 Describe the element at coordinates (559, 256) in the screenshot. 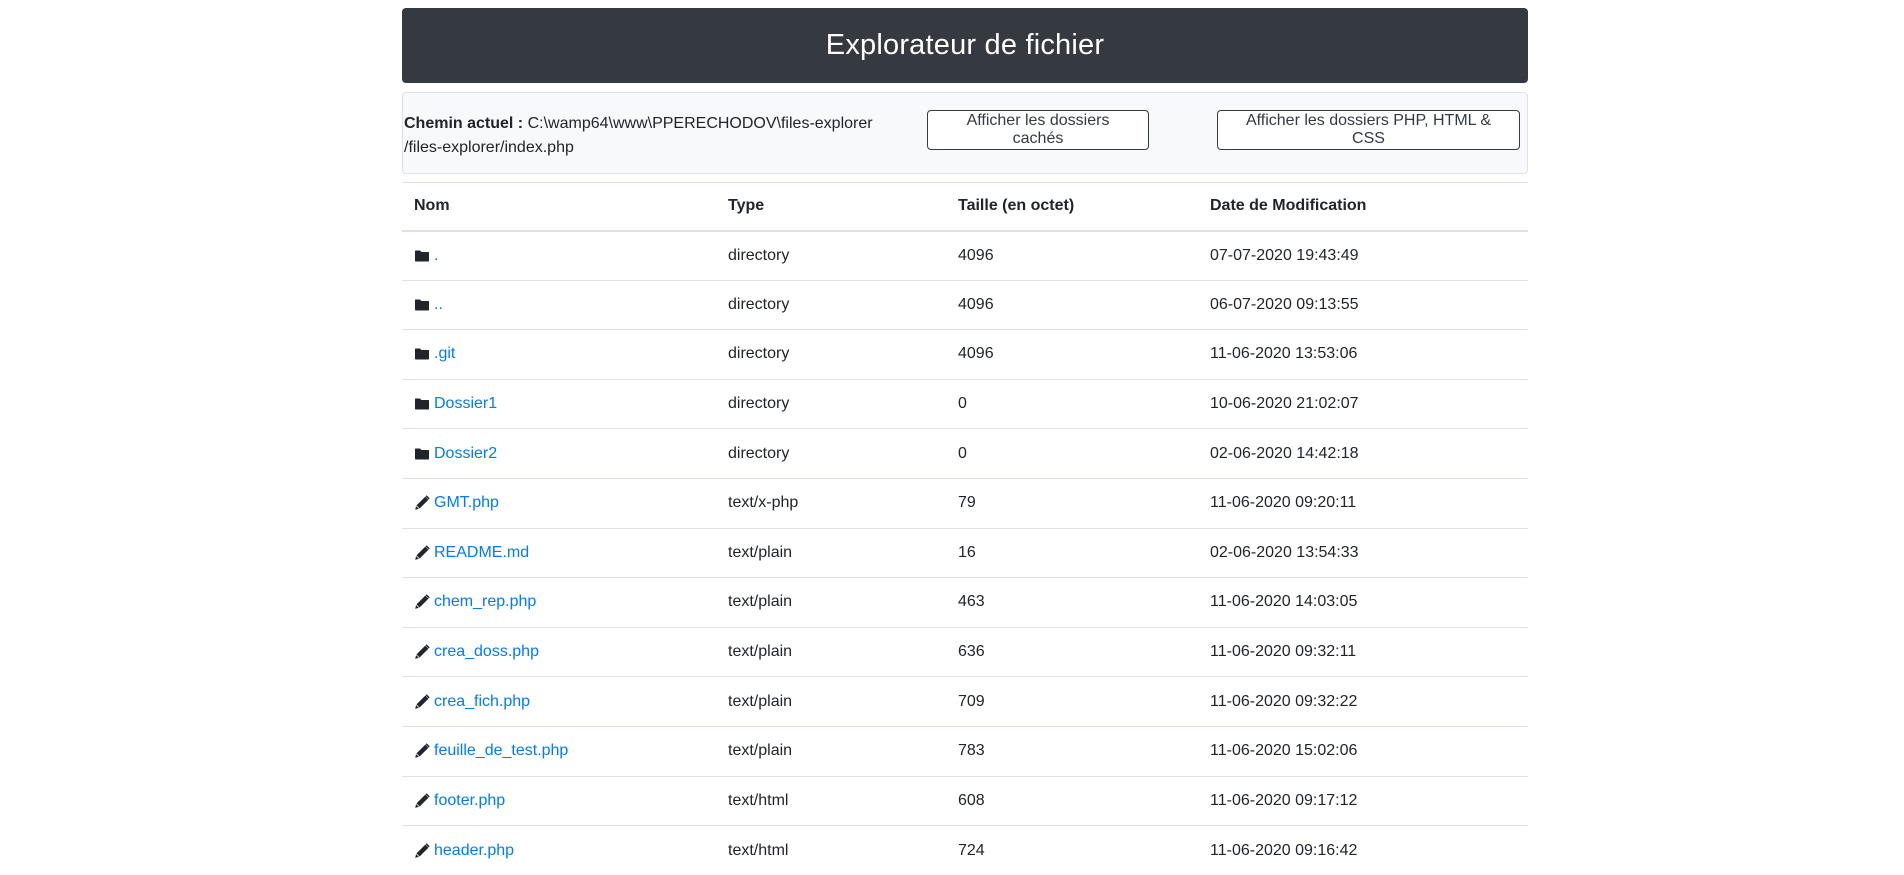

I see `cell-name: .` at that location.